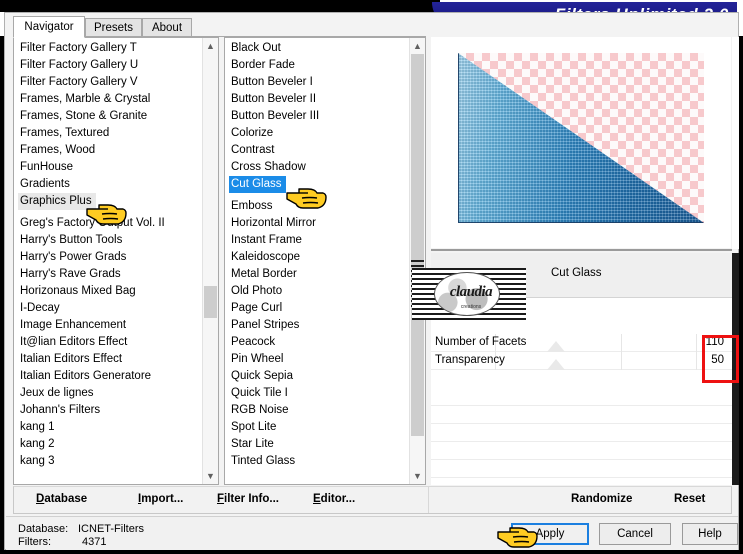 Image resolution: width=743 pixels, height=554 pixels. Describe the element at coordinates (327, 150) in the screenshot. I see `list-item: Contrast` at that location.